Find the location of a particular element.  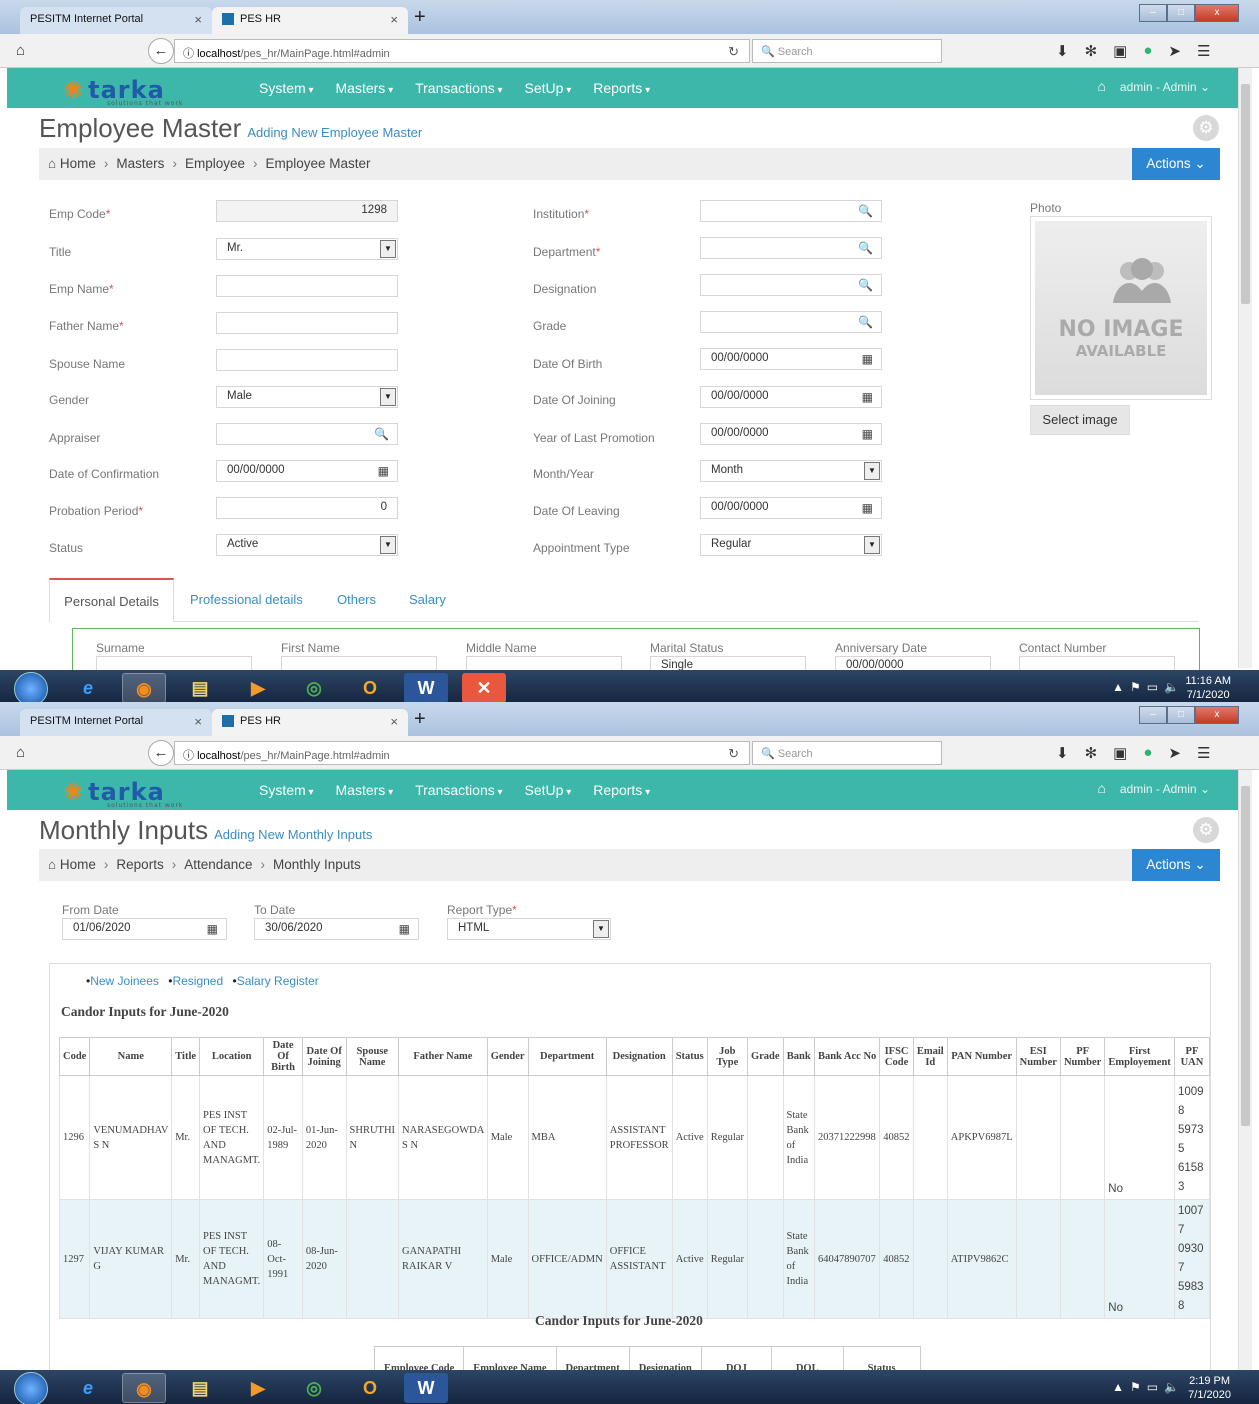

institution-field: 🔍 is located at coordinates (791, 211).